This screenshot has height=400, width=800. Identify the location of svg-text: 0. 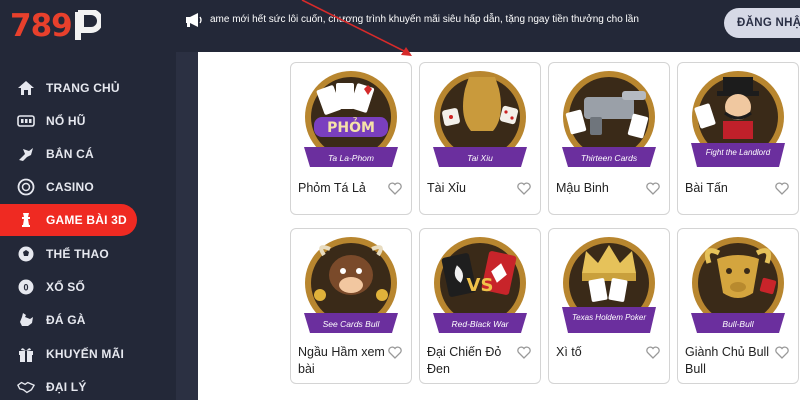
(25, 288).